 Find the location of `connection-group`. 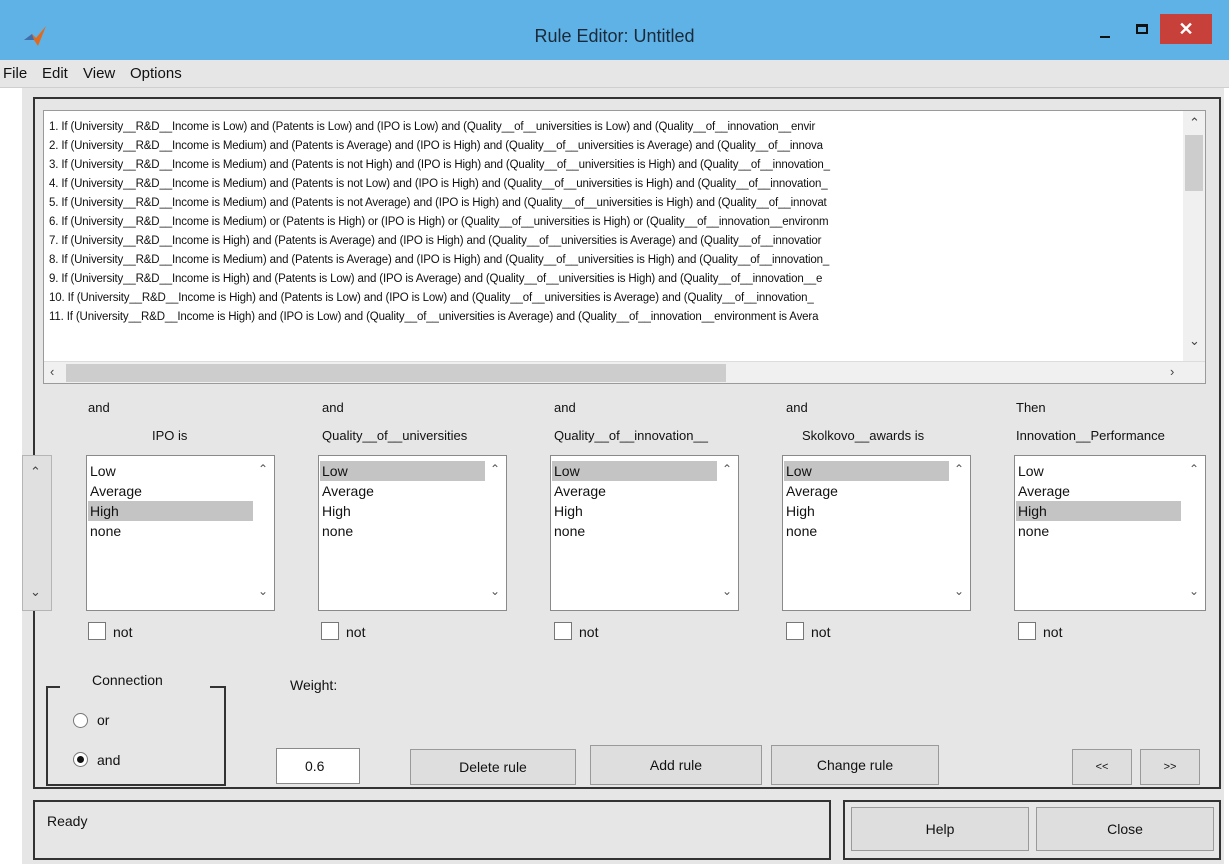

connection-group is located at coordinates (136, 736).